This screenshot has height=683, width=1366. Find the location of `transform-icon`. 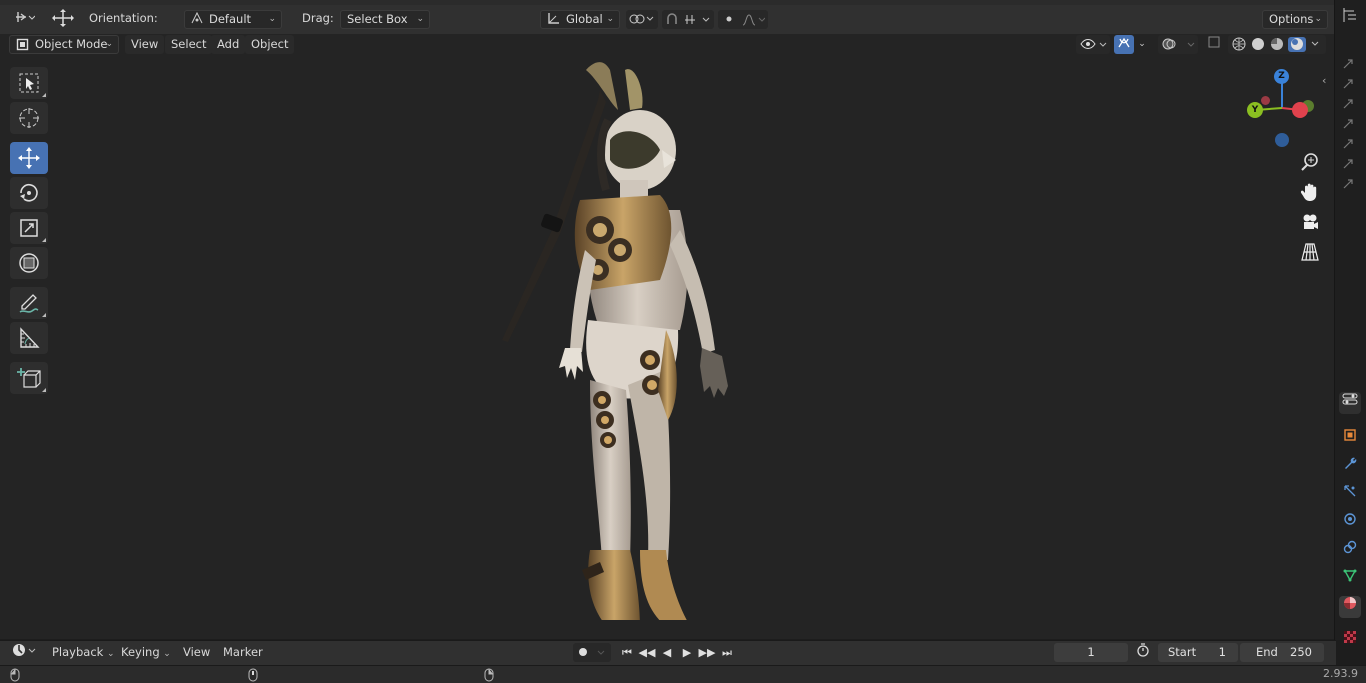

transform-icon is located at coordinates (29, 263).